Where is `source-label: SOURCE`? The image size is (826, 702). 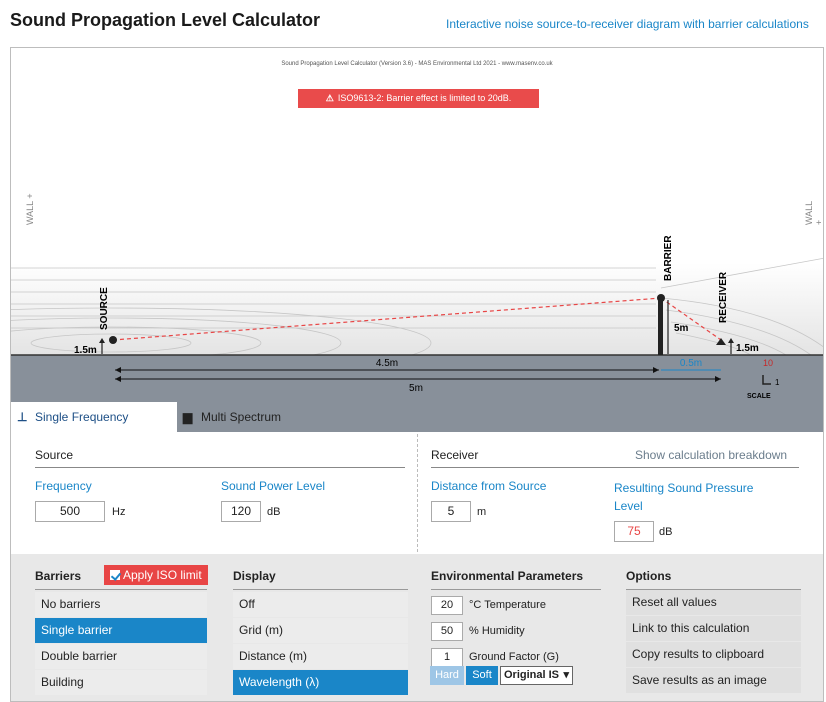
source-label: SOURCE is located at coordinates (104, 308).